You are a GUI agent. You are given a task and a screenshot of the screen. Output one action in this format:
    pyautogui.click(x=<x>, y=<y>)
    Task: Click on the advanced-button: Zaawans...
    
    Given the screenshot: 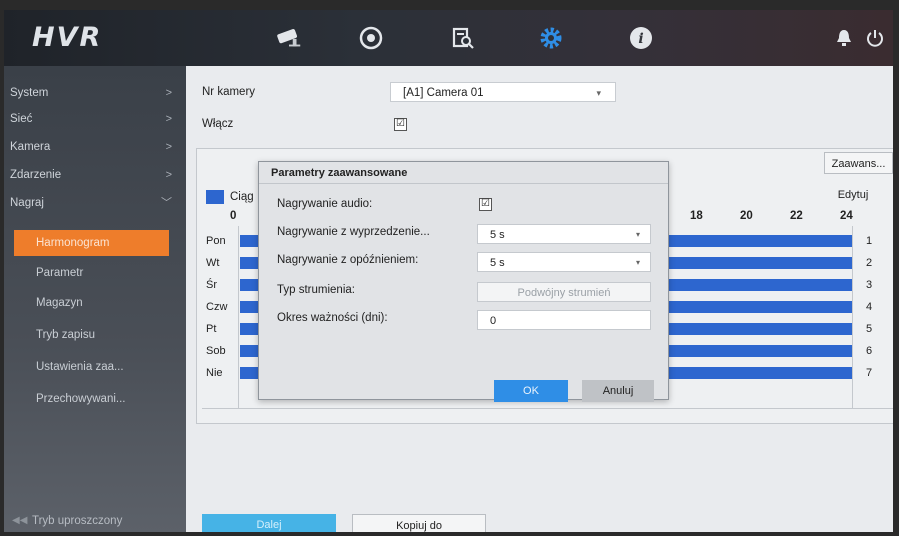 What is the action you would take?
    pyautogui.click(x=858, y=163)
    